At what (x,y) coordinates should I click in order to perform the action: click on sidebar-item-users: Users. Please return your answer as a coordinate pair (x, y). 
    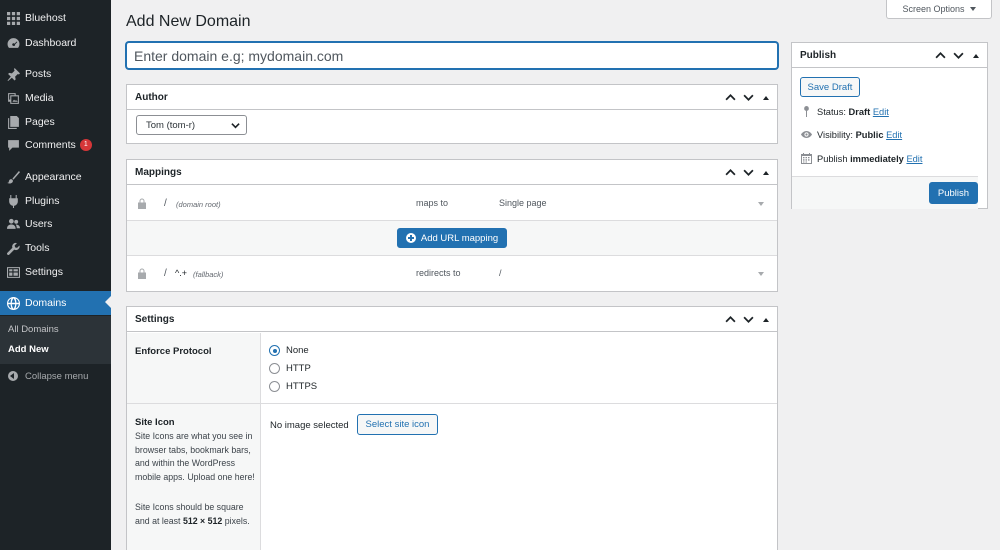
    Looking at the image, I should click on (55, 224).